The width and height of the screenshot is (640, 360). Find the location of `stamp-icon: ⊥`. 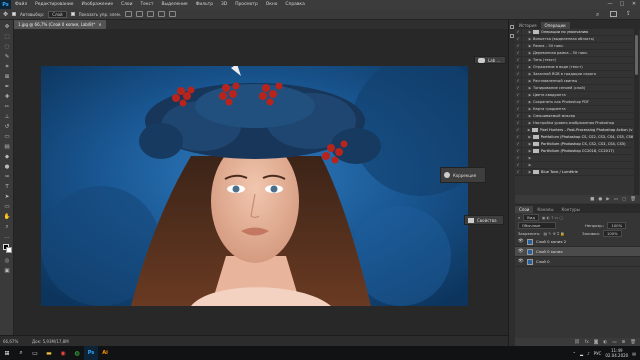

stamp-icon: ⊥ is located at coordinates (7, 117).